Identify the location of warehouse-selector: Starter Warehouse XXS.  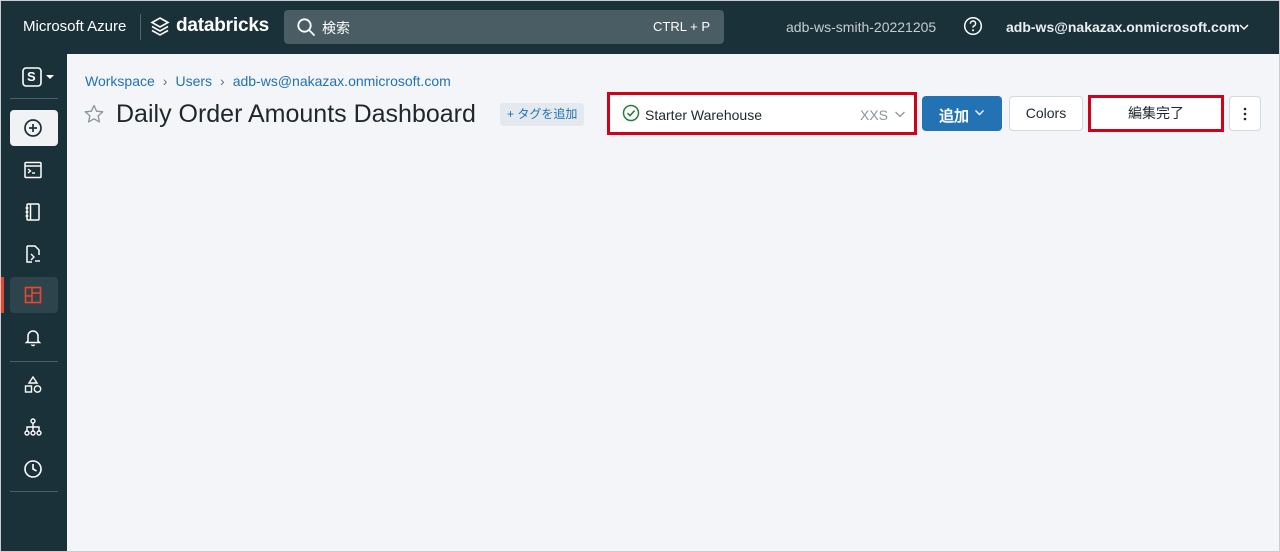
(762, 113).